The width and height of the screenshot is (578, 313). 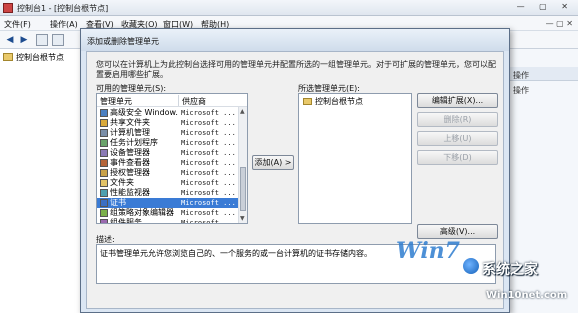 What do you see at coordinates (130, 192) in the screenshot?
I see `snapin-name: 性能监视器` at bounding box center [130, 192].